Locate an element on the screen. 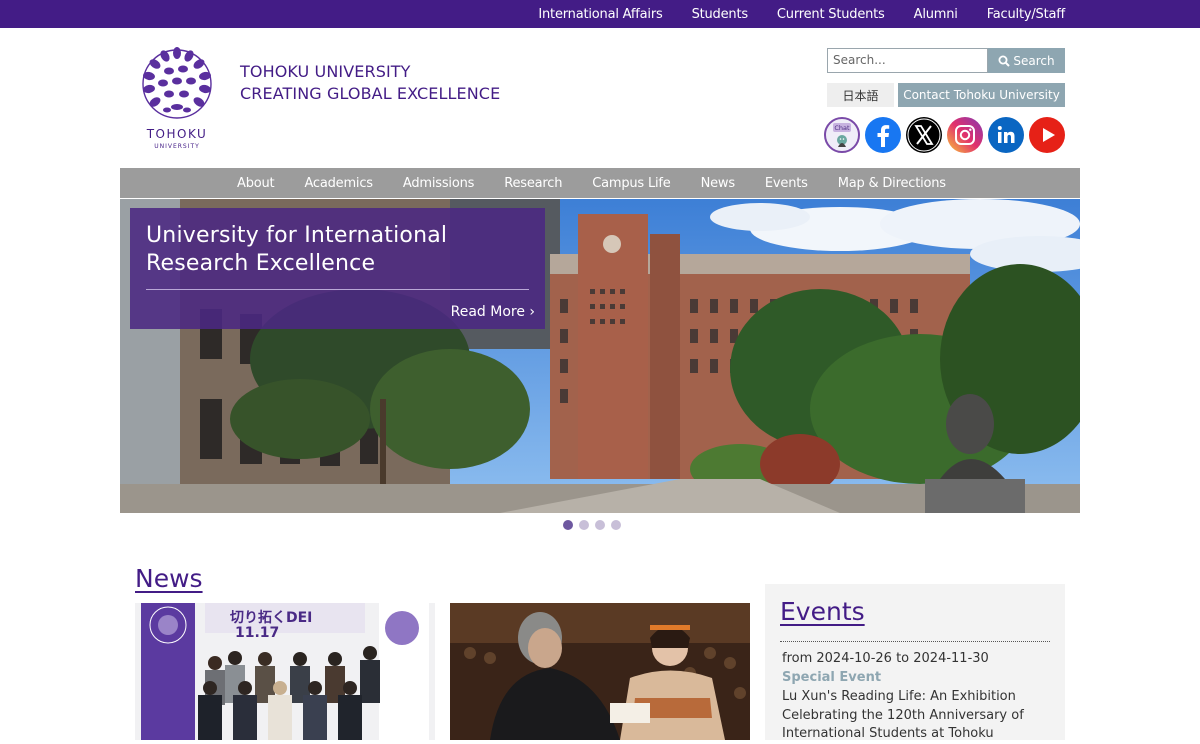 The height and width of the screenshot is (744, 1200). hero-divider is located at coordinates (337, 289).